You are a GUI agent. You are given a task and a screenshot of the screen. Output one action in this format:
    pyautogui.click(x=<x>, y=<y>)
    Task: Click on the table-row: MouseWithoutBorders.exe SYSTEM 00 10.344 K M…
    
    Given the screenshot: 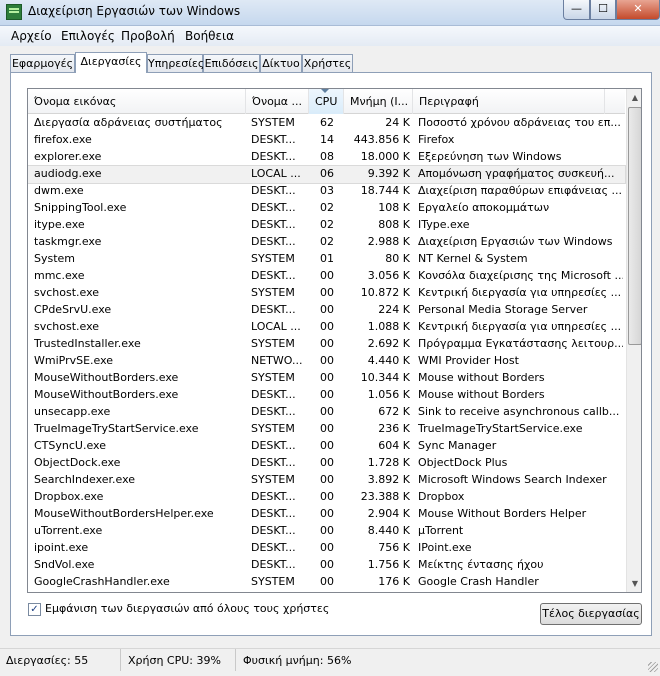 What is the action you would take?
    pyautogui.click(x=326, y=378)
    